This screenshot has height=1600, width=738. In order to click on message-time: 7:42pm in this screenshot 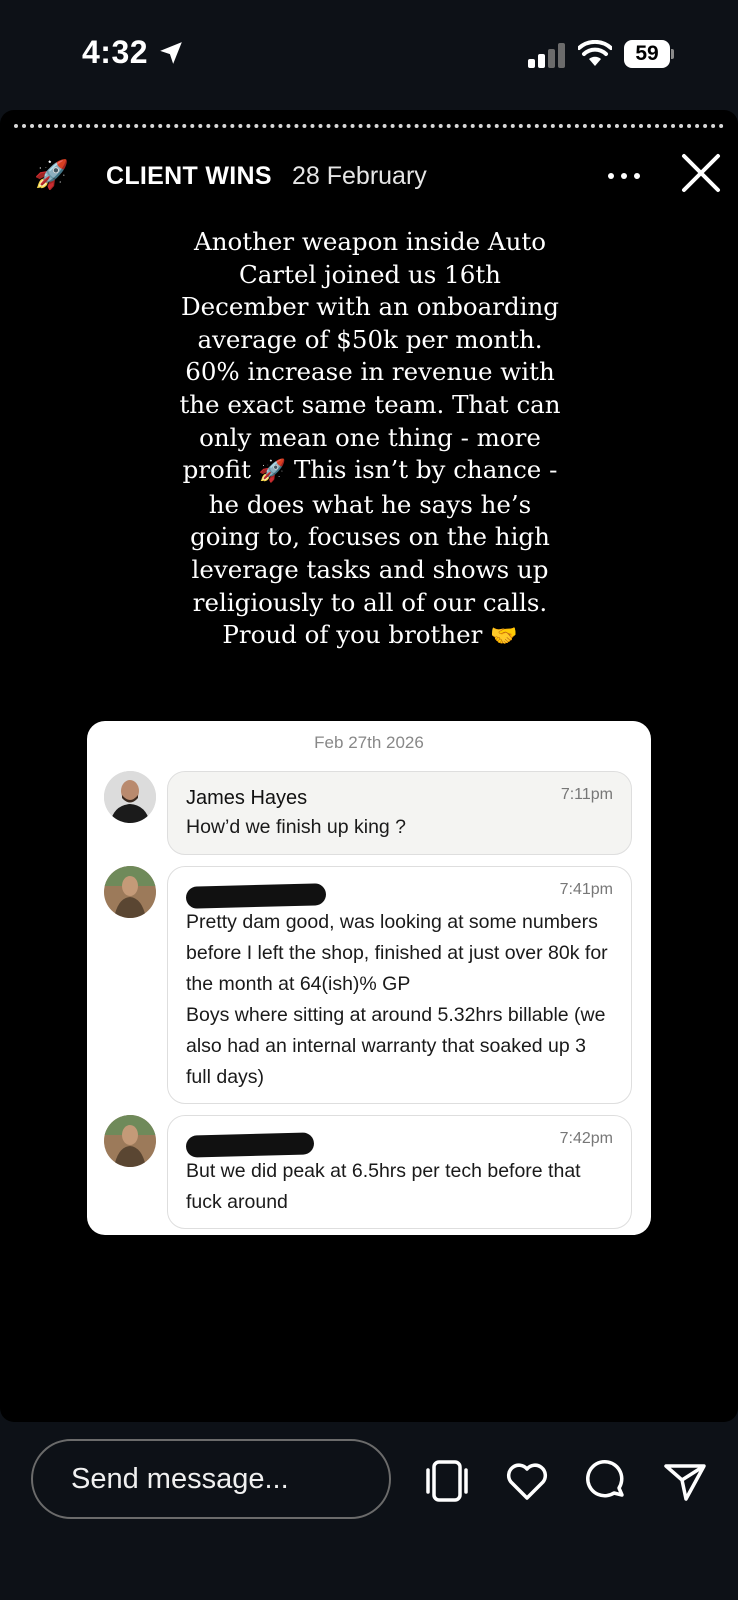, I will do `click(586, 1138)`.